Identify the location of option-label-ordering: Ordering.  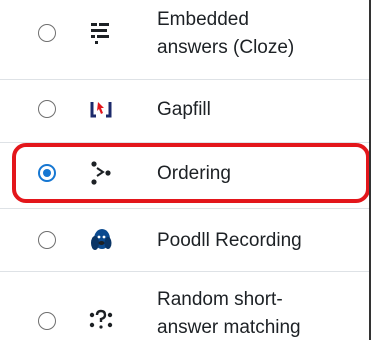
(194, 173).